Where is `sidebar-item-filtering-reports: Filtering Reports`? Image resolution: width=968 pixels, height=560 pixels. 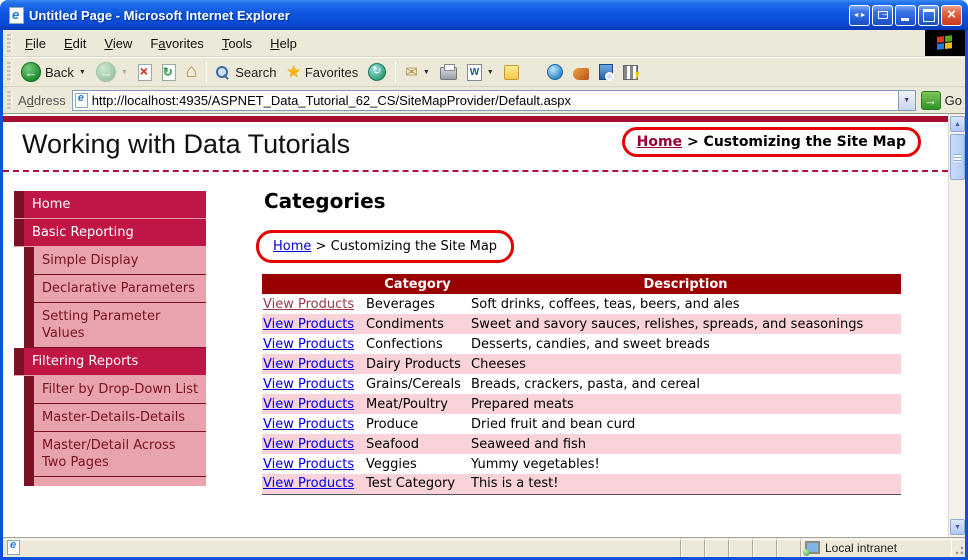
sidebar-item-filtering-reports: Filtering Reports is located at coordinates (110, 362).